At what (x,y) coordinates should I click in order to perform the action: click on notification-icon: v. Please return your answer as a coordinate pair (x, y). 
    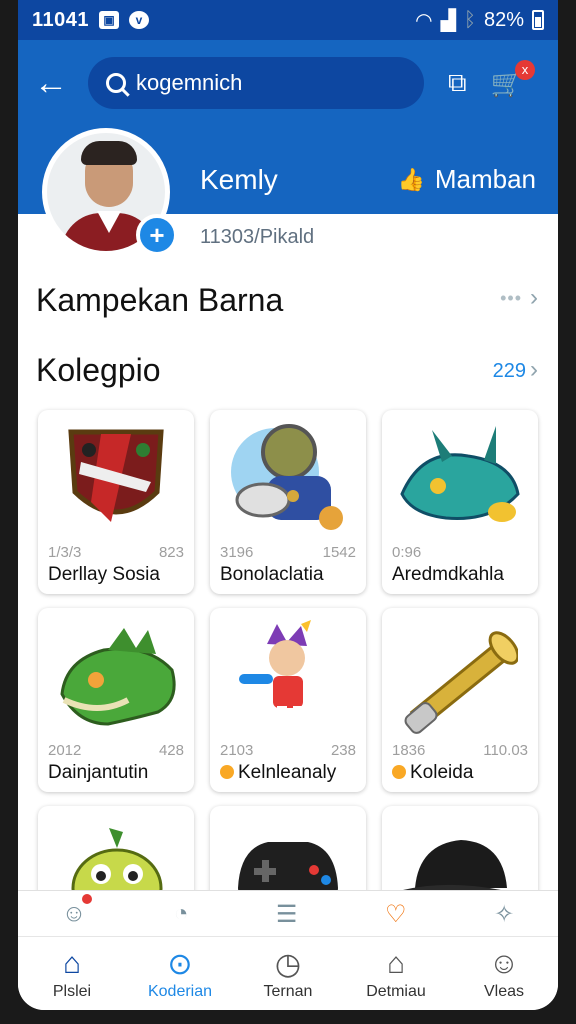
    Looking at the image, I should click on (139, 20).